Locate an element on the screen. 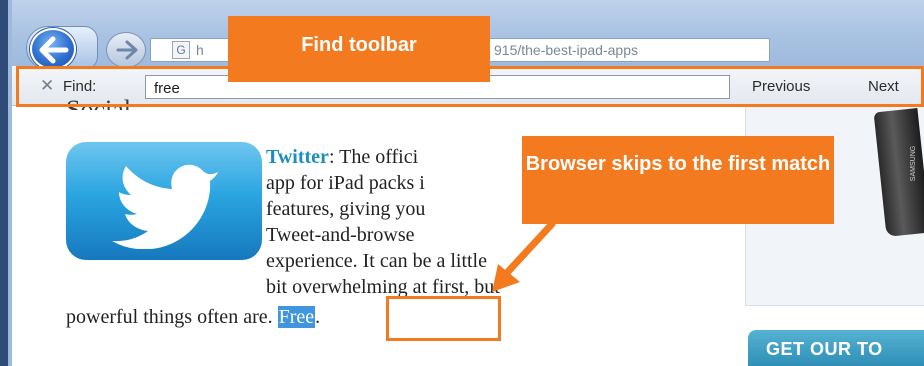 This screenshot has width=924, height=366. text-line-4: Tweet-and-browse is located at coordinates (340, 235).